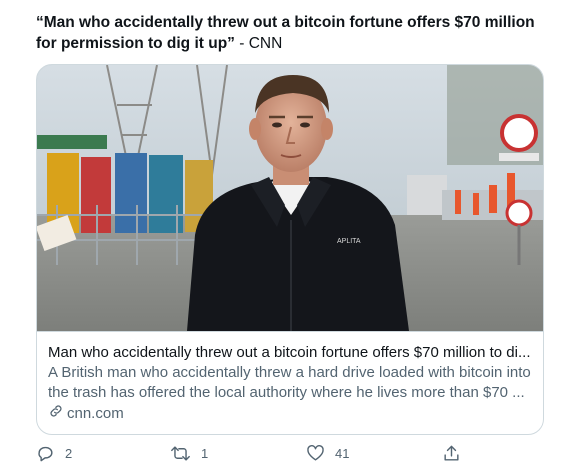 The height and width of the screenshot is (471, 564). Describe the element at coordinates (45, 453) in the screenshot. I see `reply-icon` at that location.